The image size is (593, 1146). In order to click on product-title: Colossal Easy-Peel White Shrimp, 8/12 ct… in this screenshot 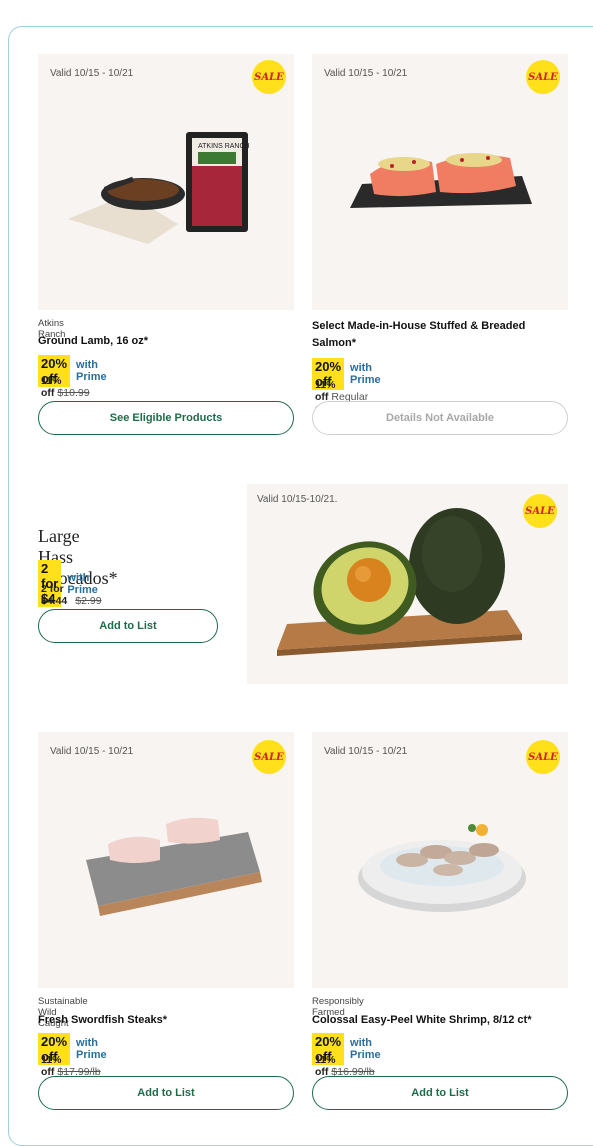, I will do `click(440, 1020)`.